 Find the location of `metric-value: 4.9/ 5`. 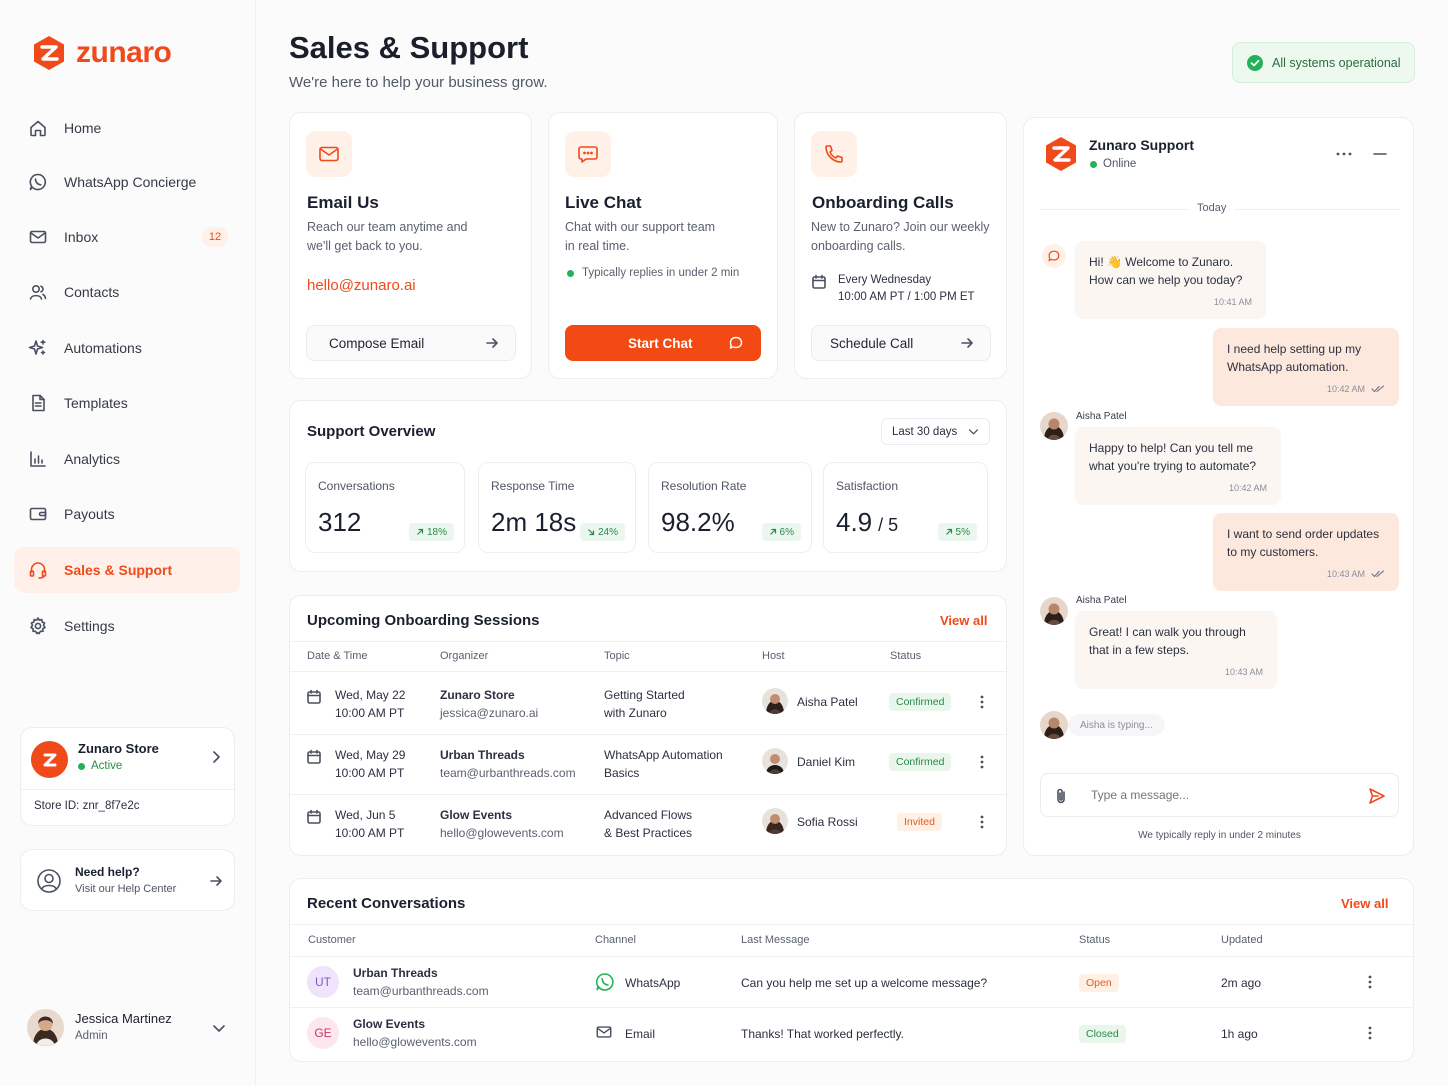

metric-value: 4.9/ 5 is located at coordinates (867, 522).